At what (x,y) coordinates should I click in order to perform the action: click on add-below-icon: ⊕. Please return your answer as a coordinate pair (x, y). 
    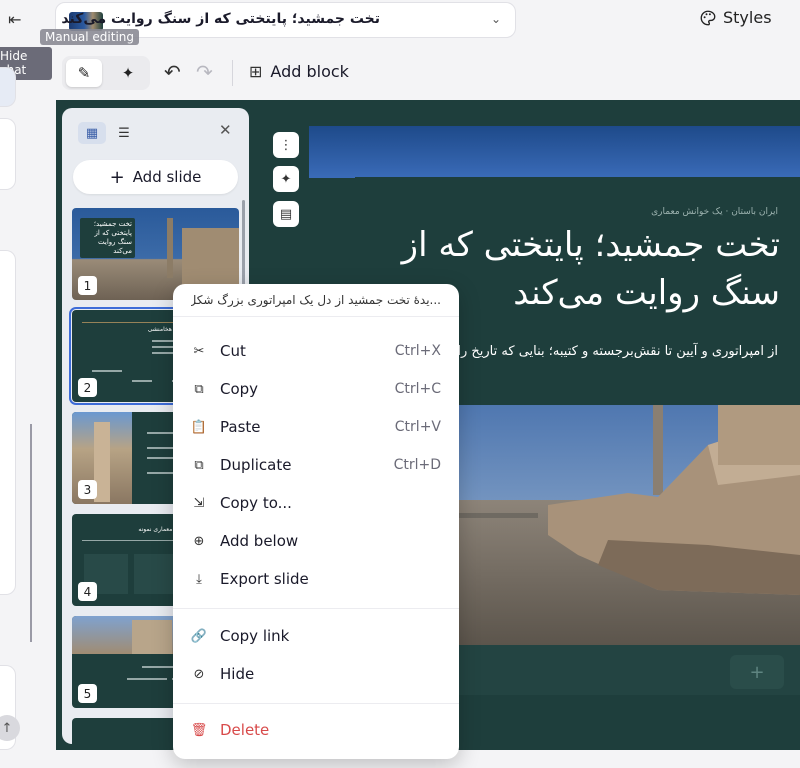
    Looking at the image, I should click on (199, 541).